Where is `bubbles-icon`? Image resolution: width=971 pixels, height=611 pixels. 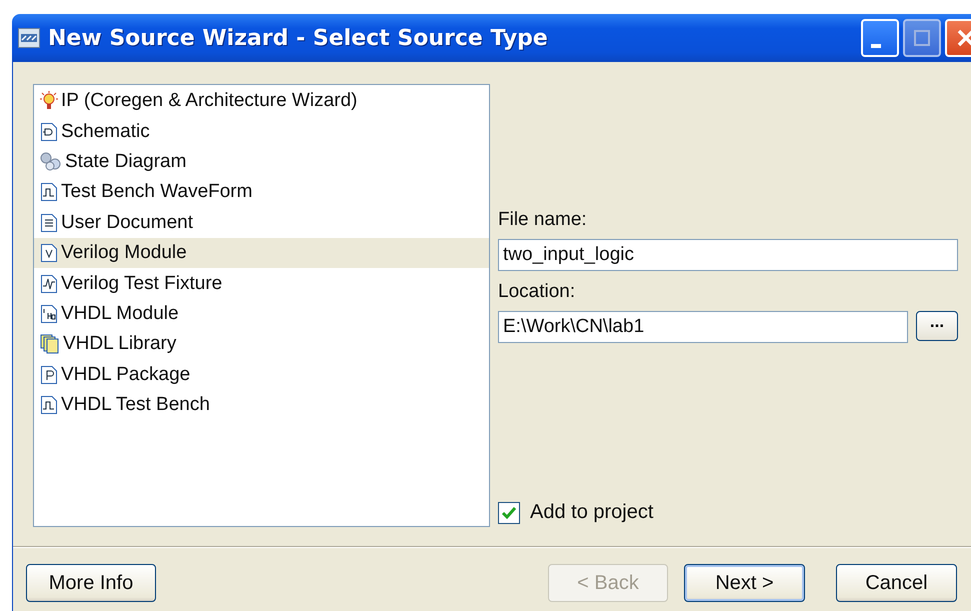 bubbles-icon is located at coordinates (51, 162).